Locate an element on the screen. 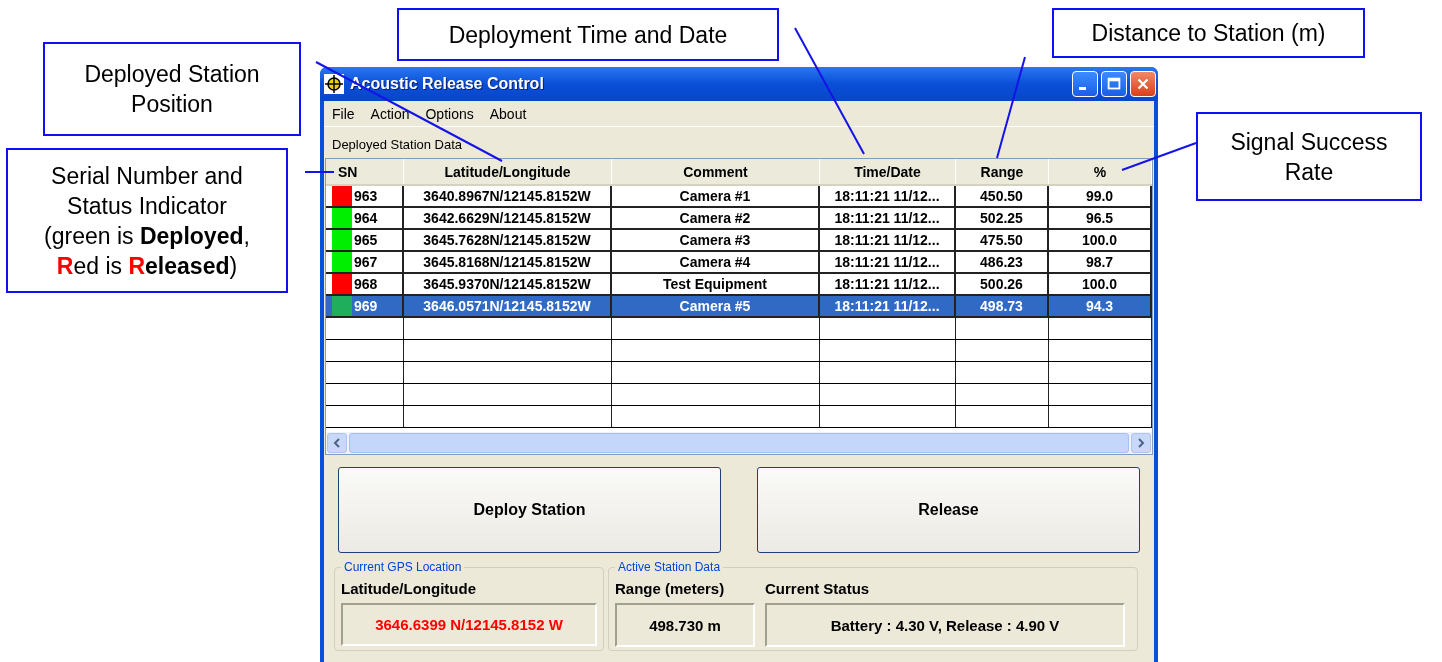 This screenshot has width=1442, height=662. leader-line is located at coordinates (319, 172).